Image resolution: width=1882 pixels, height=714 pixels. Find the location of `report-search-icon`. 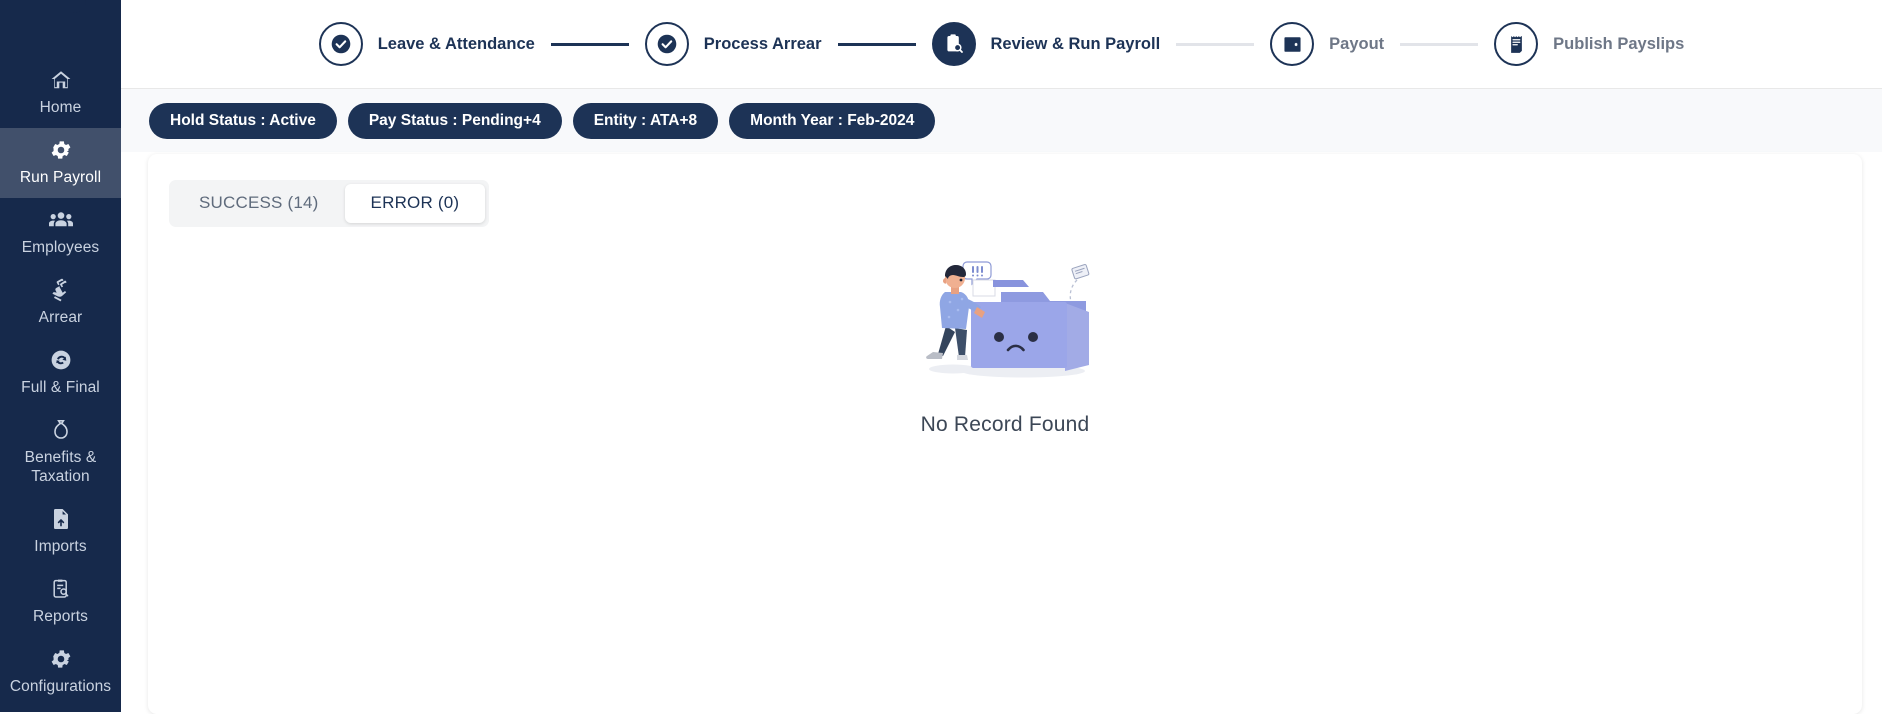

report-search-icon is located at coordinates (60, 589).